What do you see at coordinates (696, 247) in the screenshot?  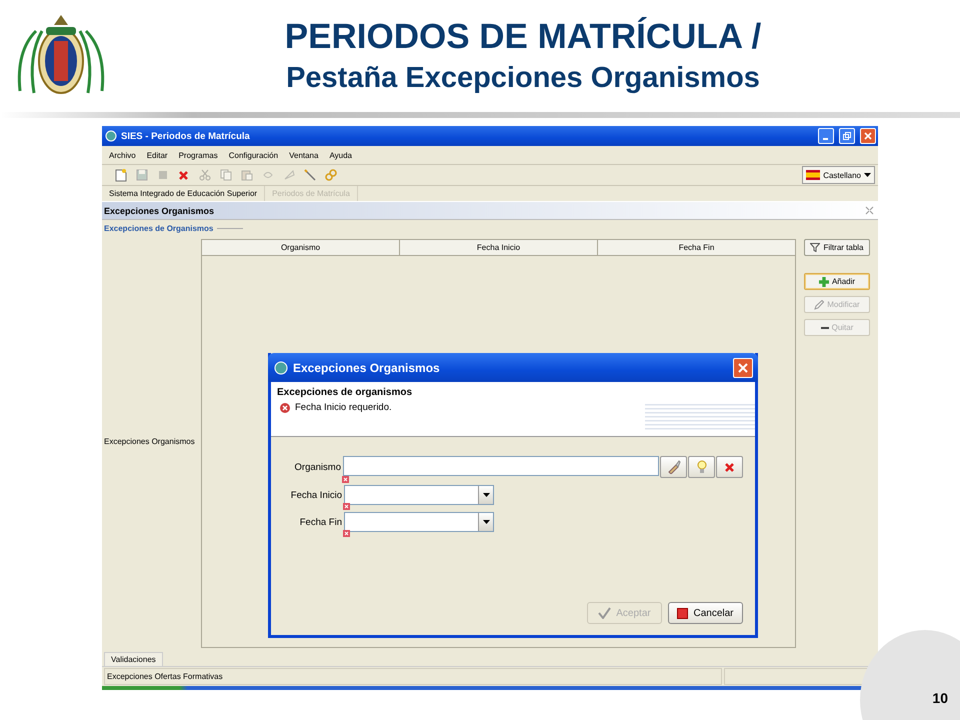 I see `column-header: Fecha Fin` at bounding box center [696, 247].